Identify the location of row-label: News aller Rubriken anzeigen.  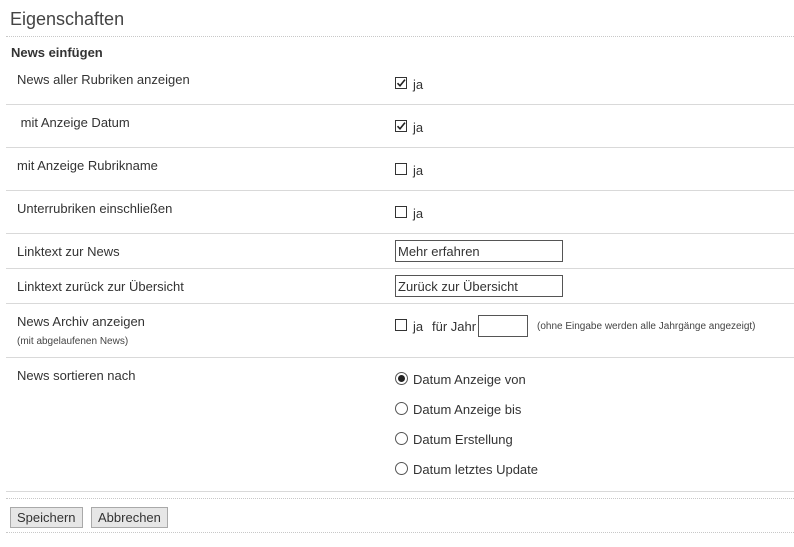
(103, 79).